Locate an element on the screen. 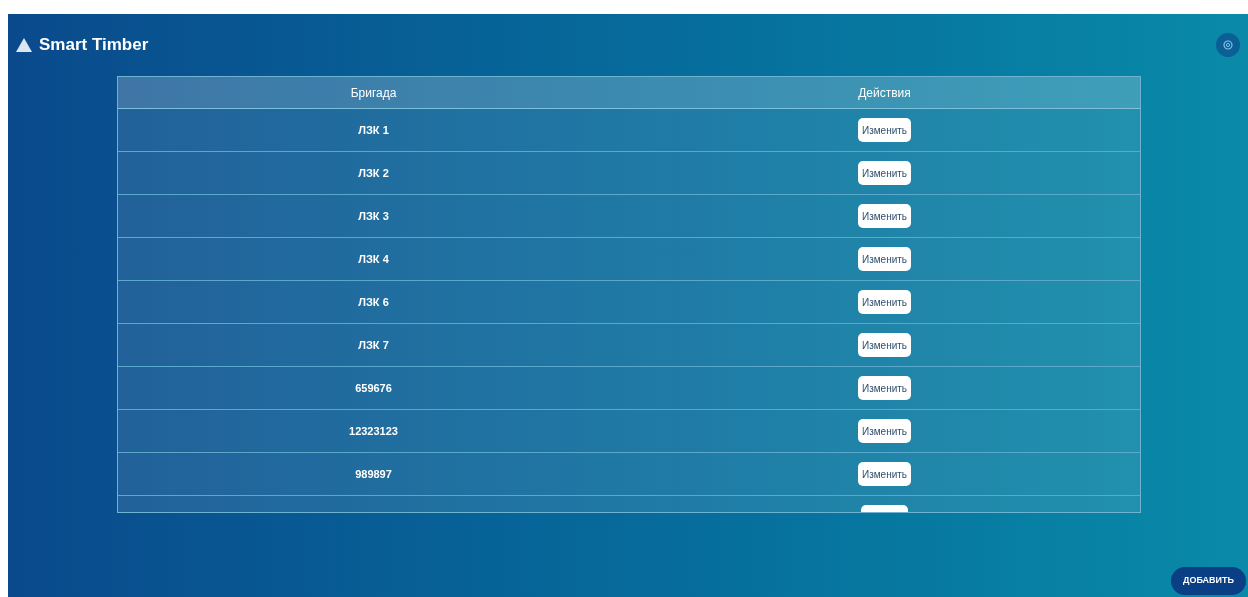 This screenshot has height=597, width=1248. table-cell-text: ЛЗК 6 is located at coordinates (373, 302).